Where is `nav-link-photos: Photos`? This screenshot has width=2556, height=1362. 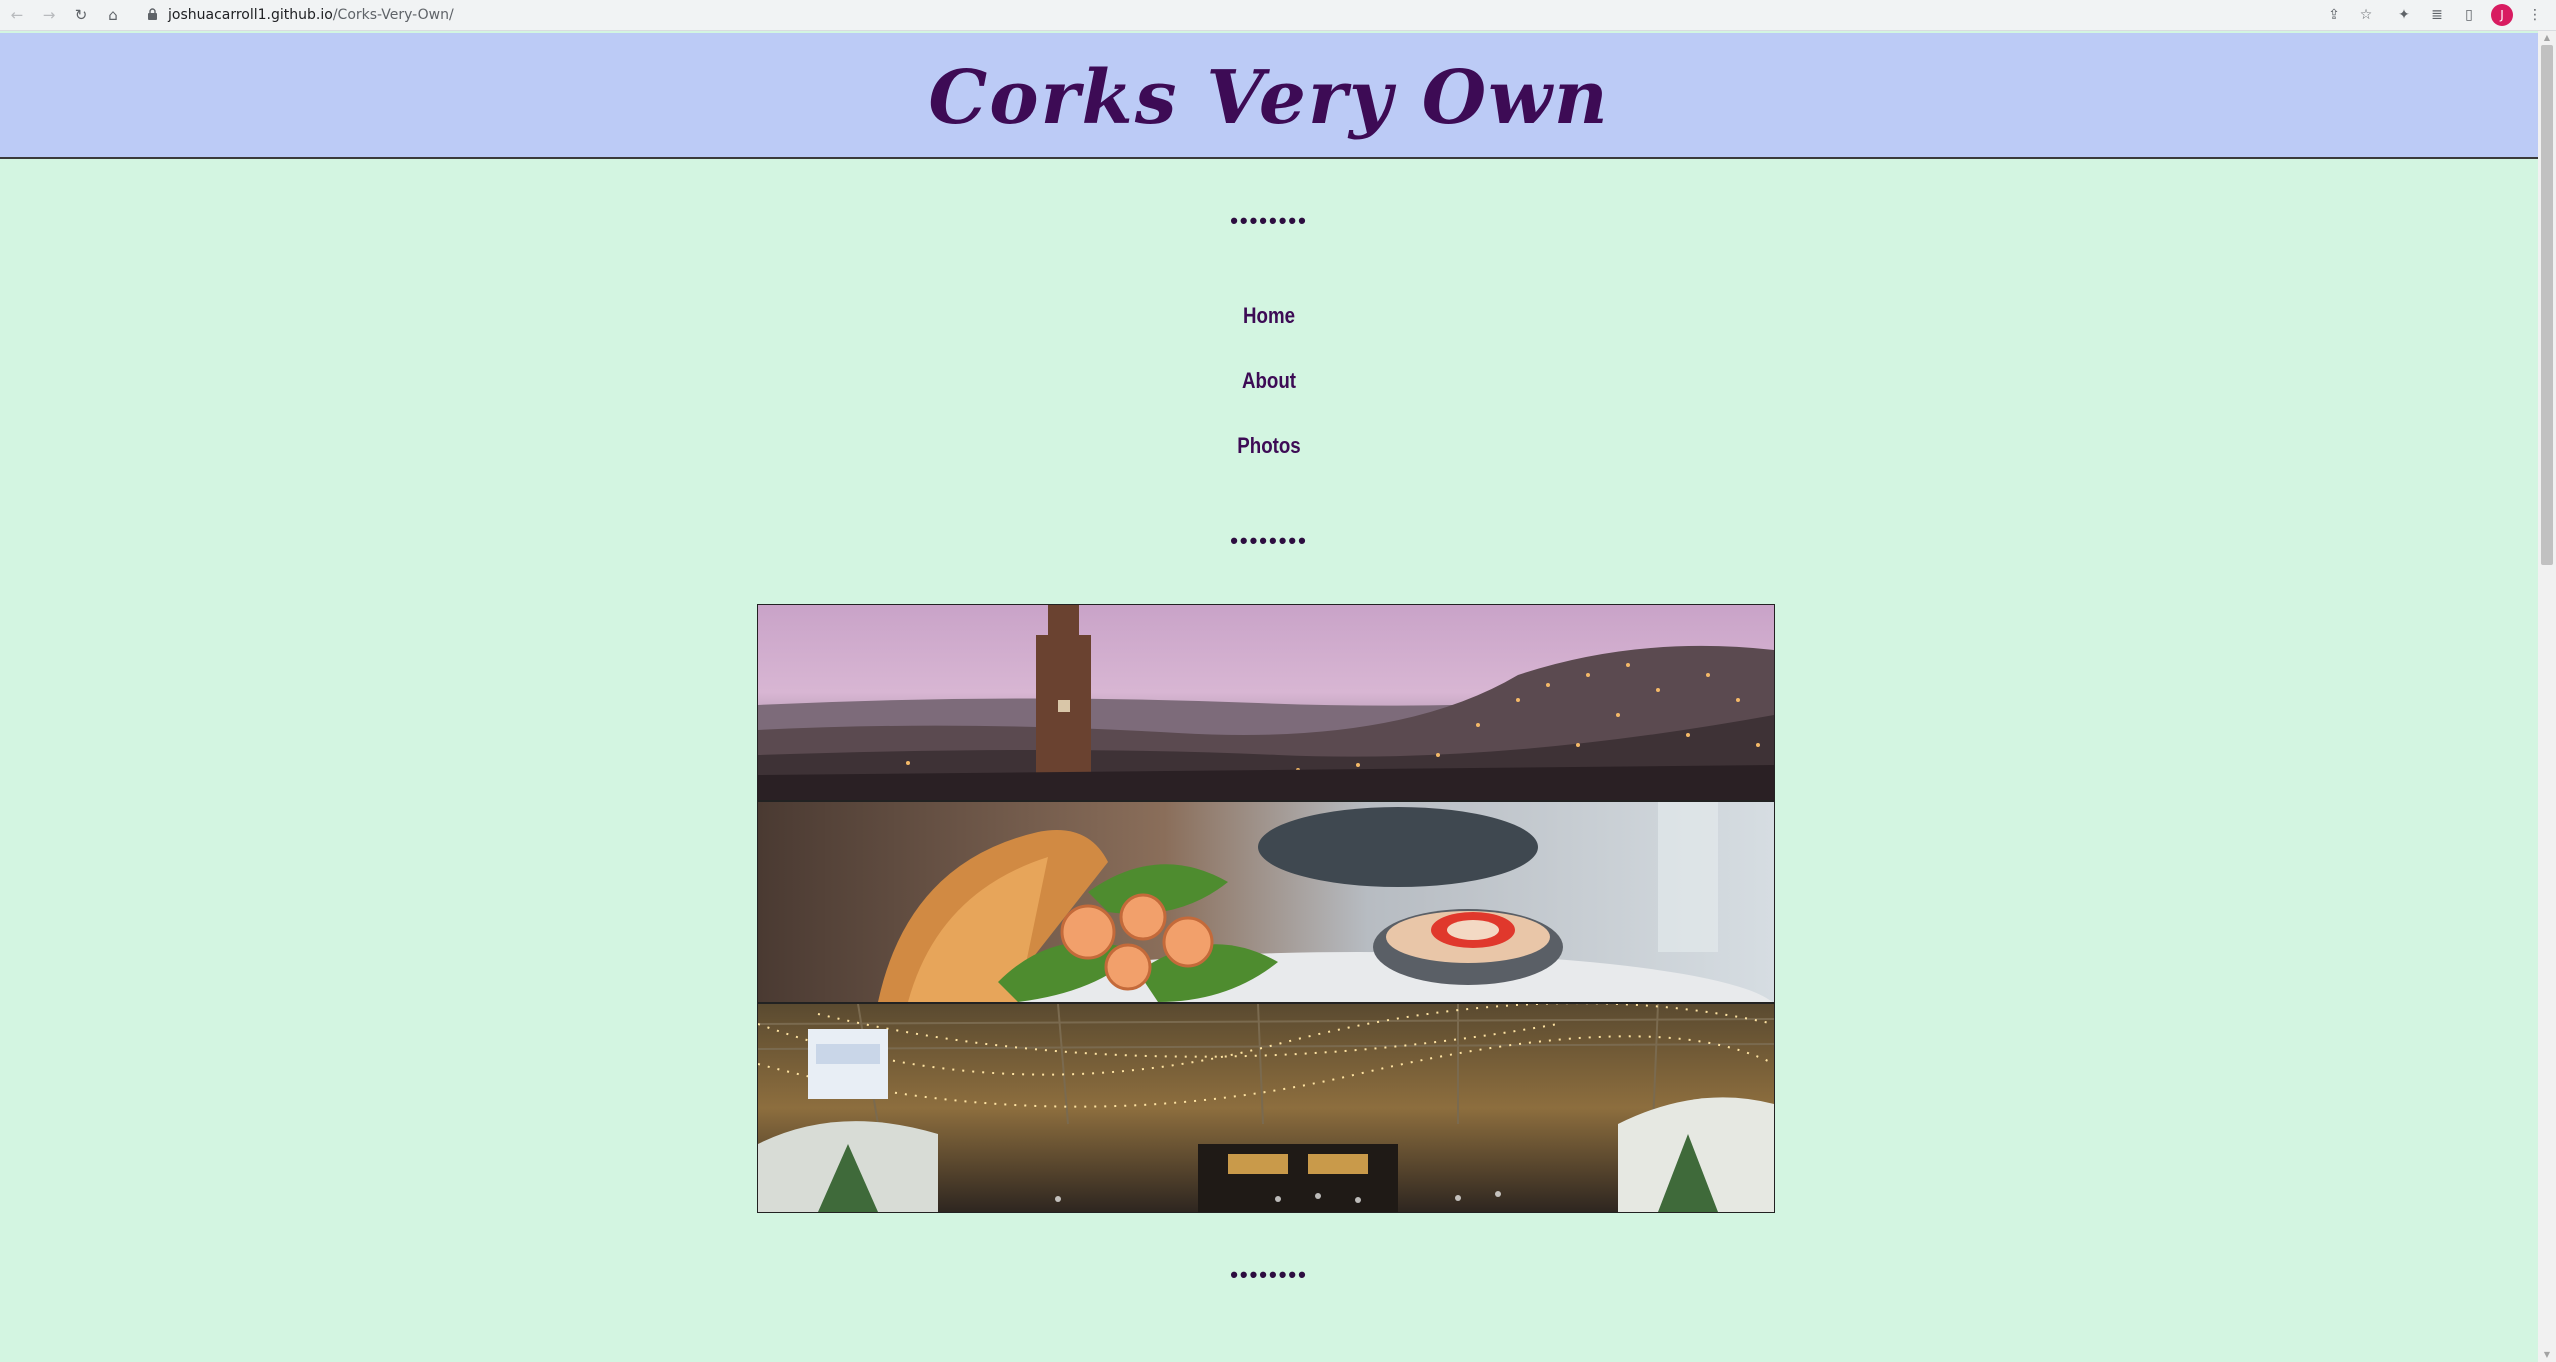 nav-link-photos: Photos is located at coordinates (1268, 460).